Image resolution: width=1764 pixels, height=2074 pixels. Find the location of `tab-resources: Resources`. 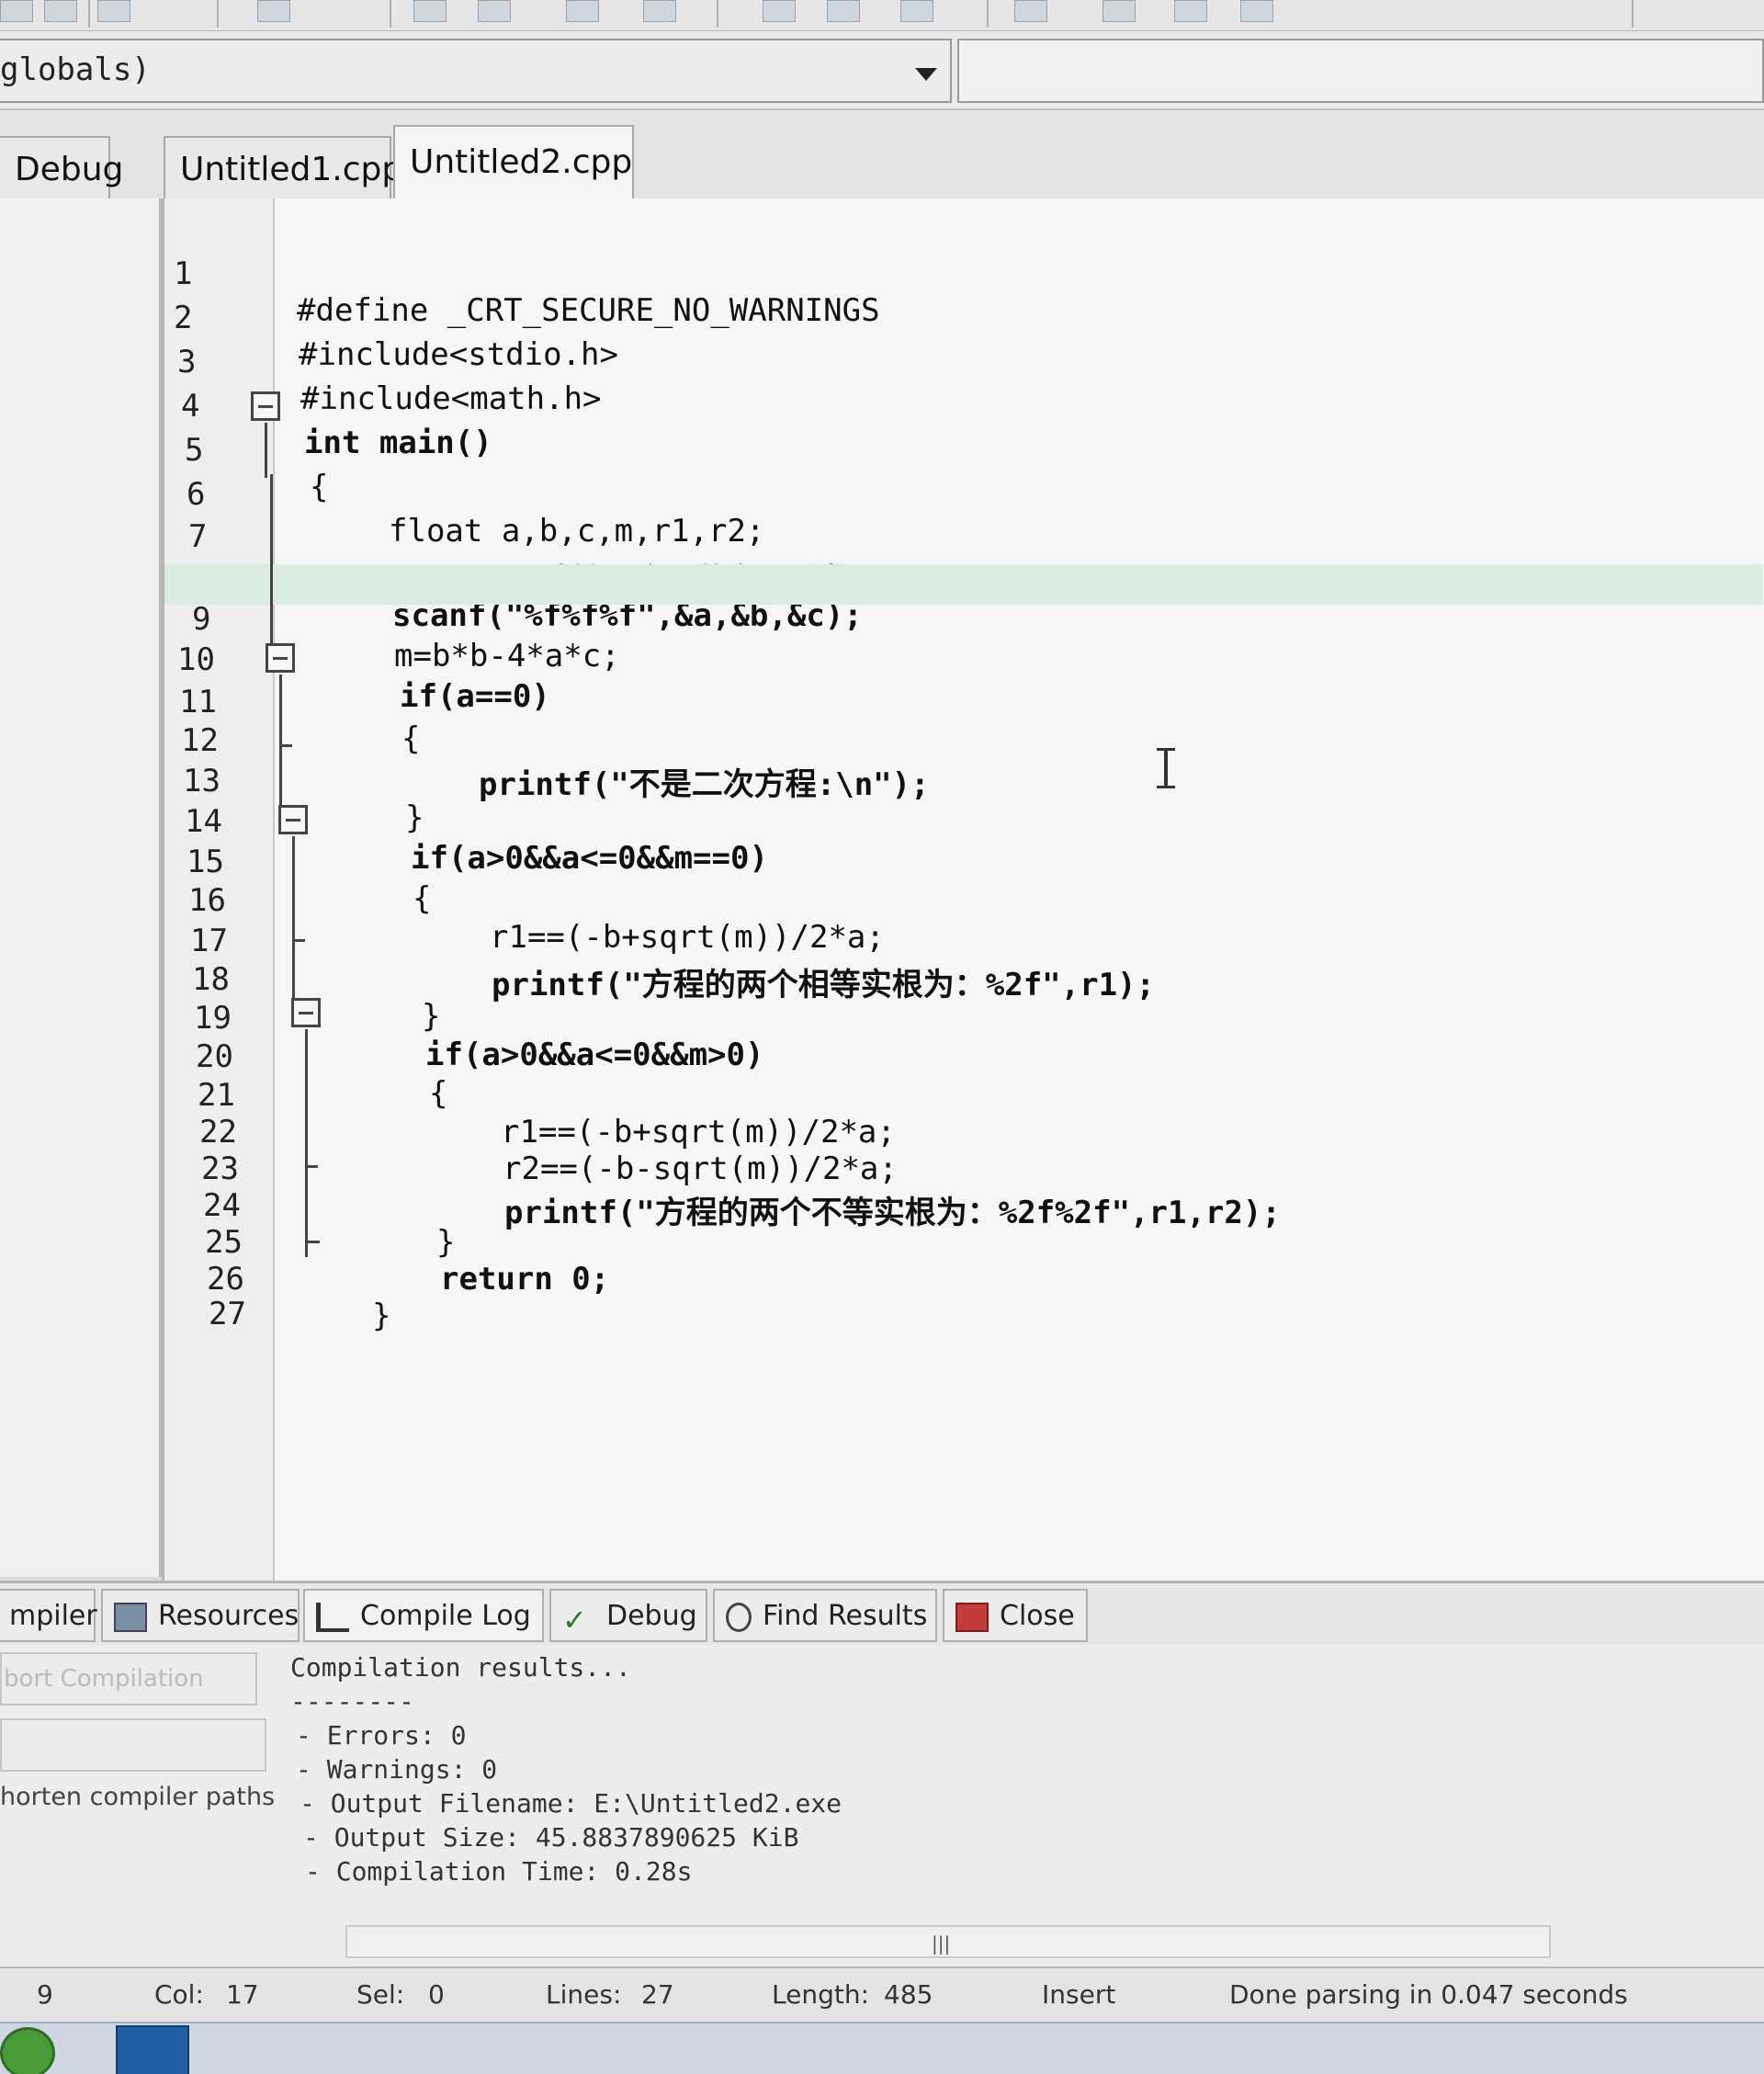

tab-resources: Resources is located at coordinates (201, 1615).